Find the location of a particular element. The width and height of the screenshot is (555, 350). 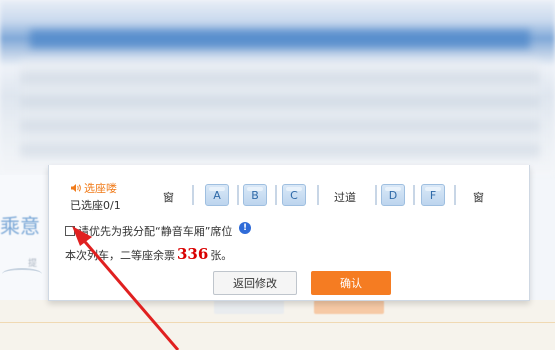

seat-map-row: 窗 A B C 过道 D F 窗 is located at coordinates (289, 196).